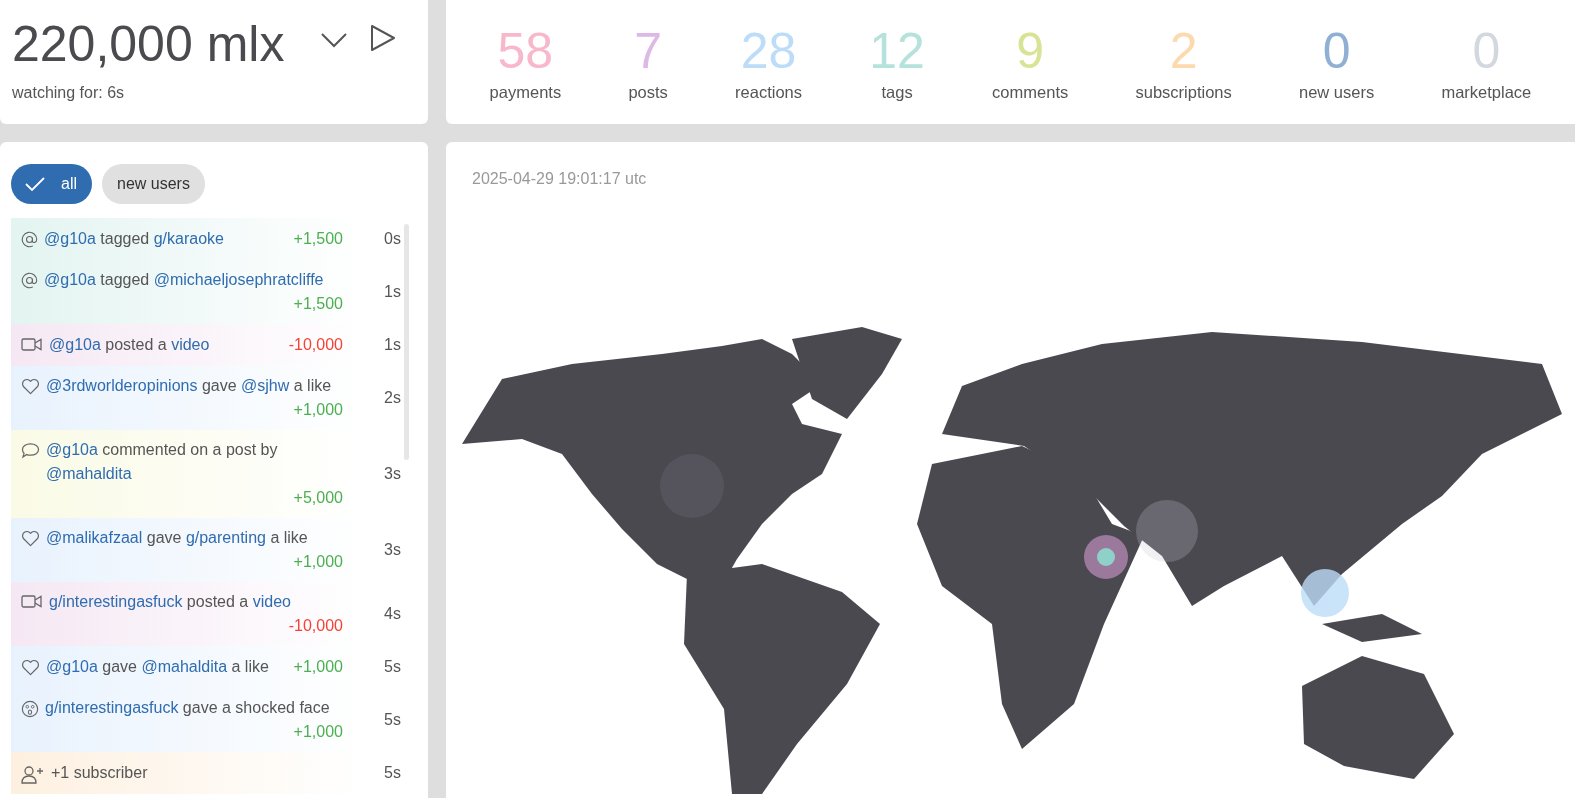  What do you see at coordinates (1486, 92) in the screenshot?
I see `stat-label: marketplace` at bounding box center [1486, 92].